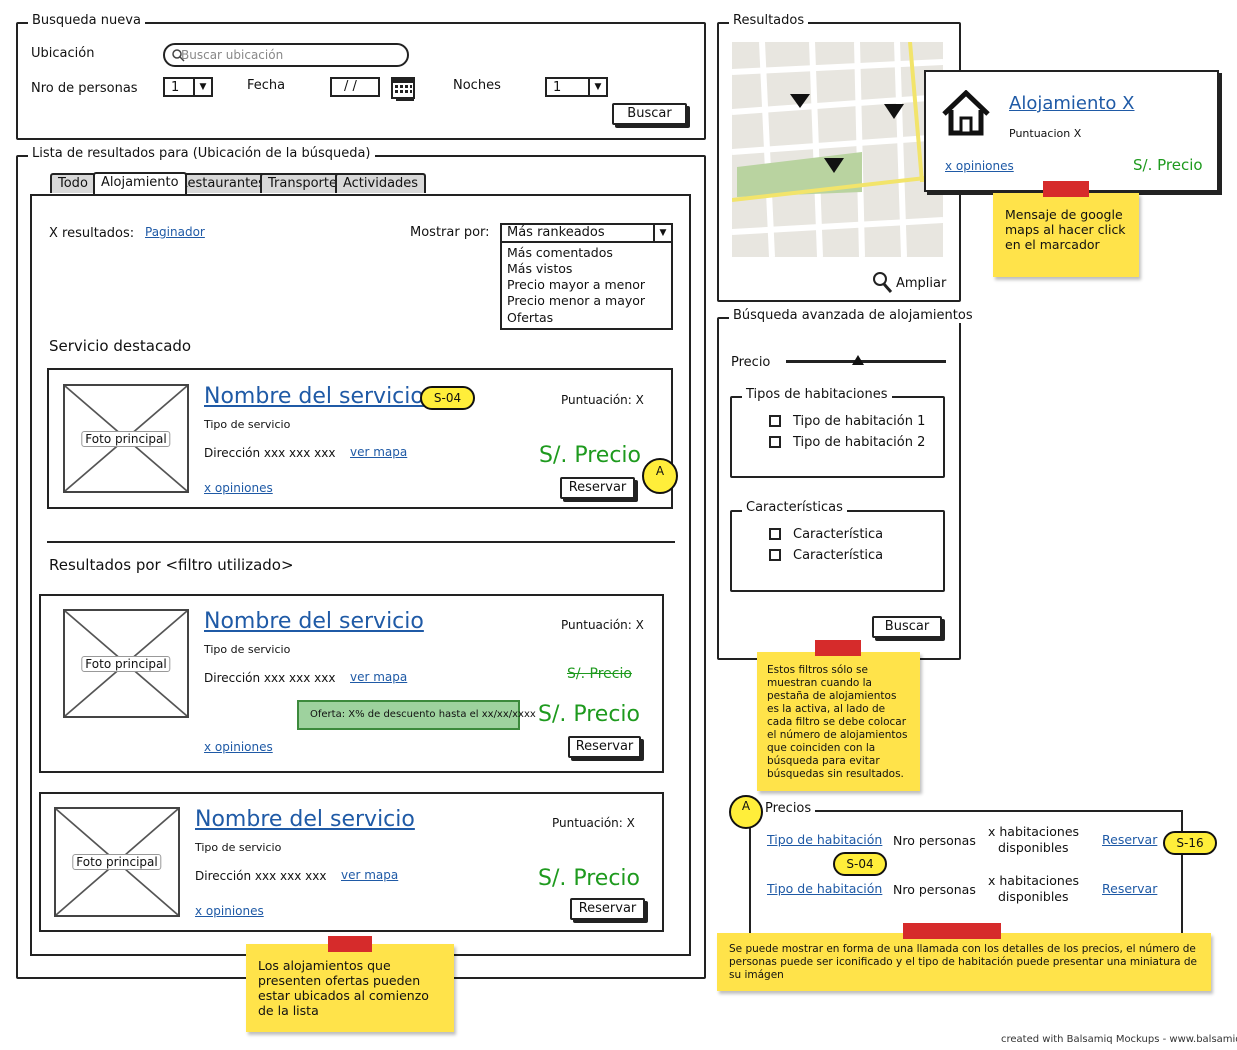 Image resolution: width=1237 pixels, height=1050 pixels. I want to click on sort-label: Mostrar por:, so click(450, 232).